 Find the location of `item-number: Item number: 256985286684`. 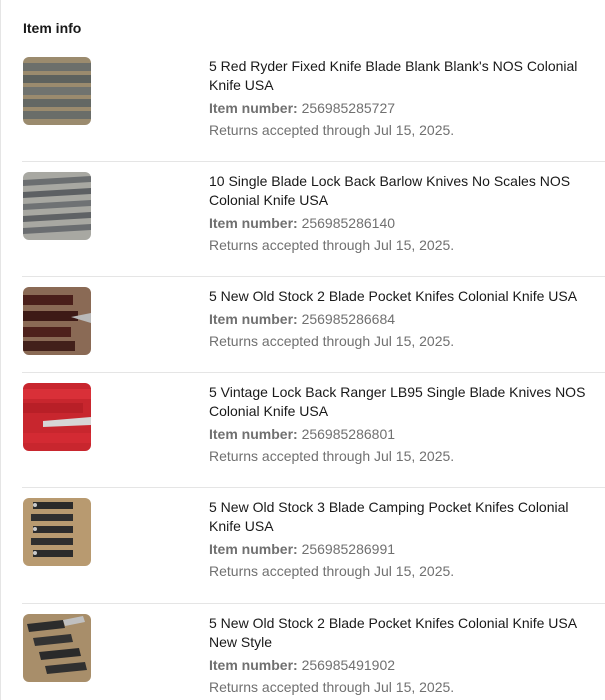

item-number: Item number: 256985286684 is located at coordinates (404, 319).